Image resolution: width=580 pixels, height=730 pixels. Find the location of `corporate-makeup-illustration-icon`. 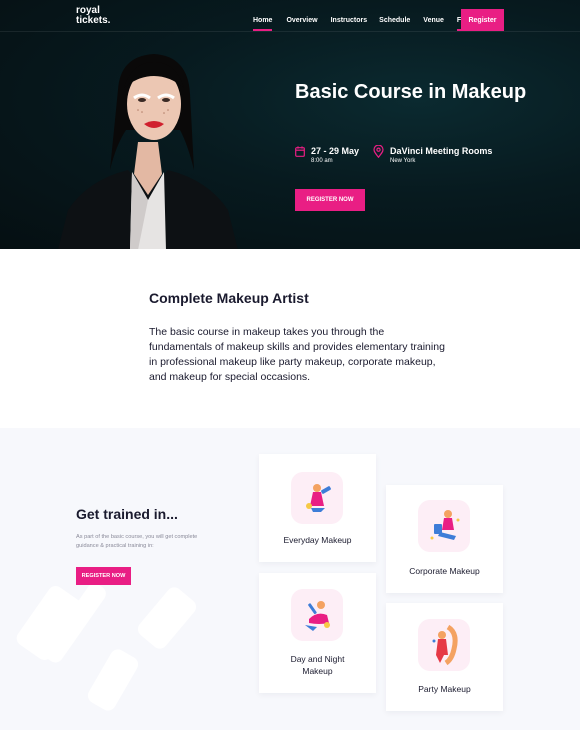

corporate-makeup-illustration-icon is located at coordinates (444, 526).